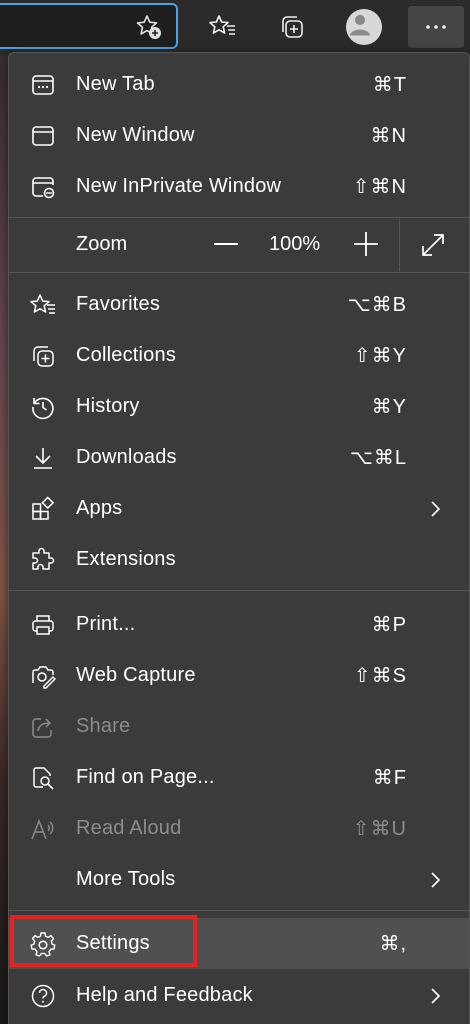 This screenshot has height=1024, width=470. I want to click on history-icon, so click(43, 407).